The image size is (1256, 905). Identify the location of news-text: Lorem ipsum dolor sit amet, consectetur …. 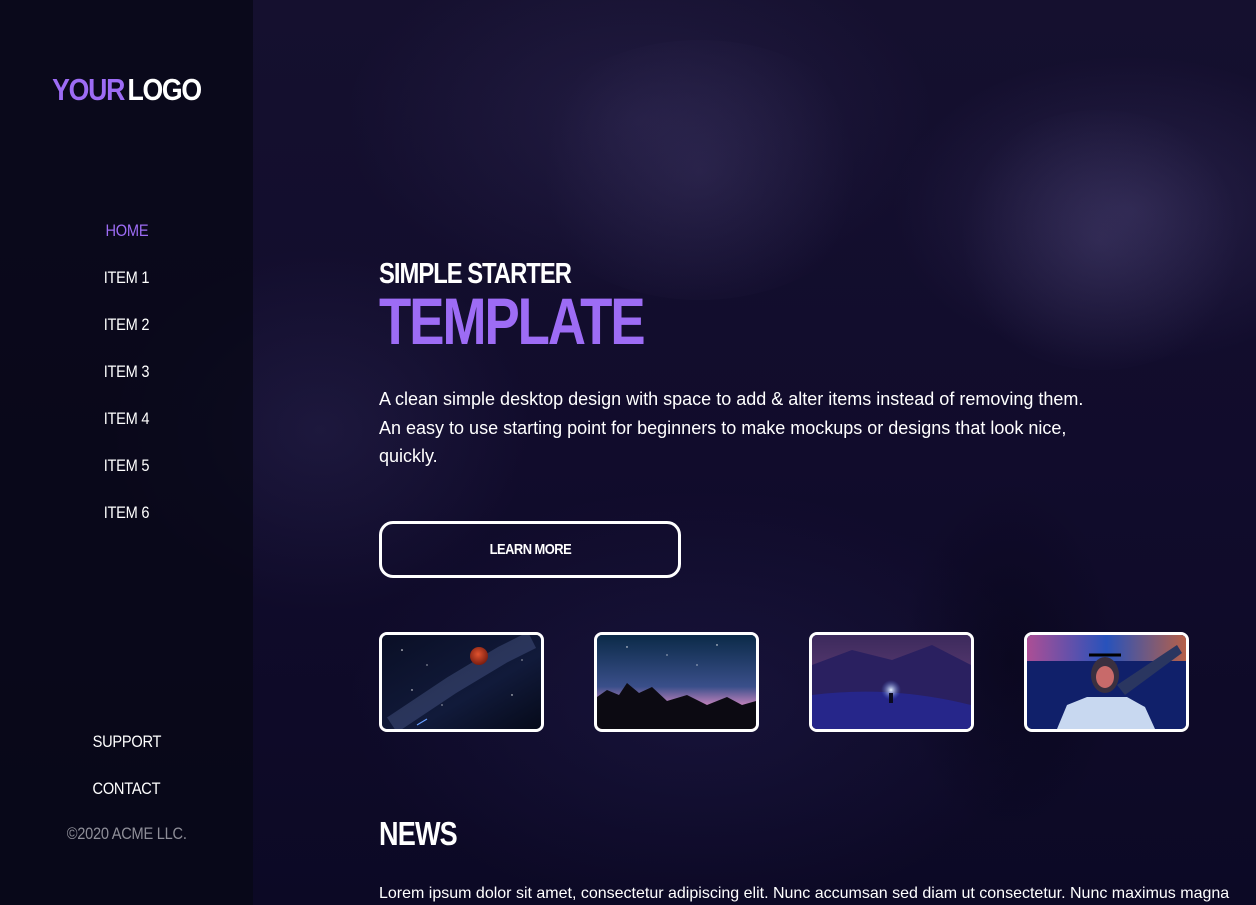
(804, 893).